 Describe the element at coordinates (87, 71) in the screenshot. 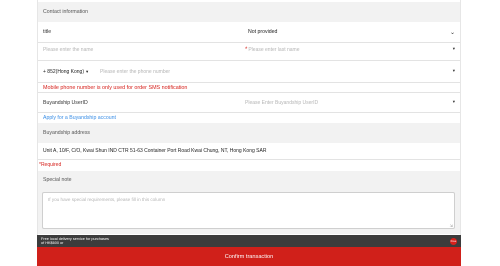

I see `chevron-down-icon: ▾` at that location.